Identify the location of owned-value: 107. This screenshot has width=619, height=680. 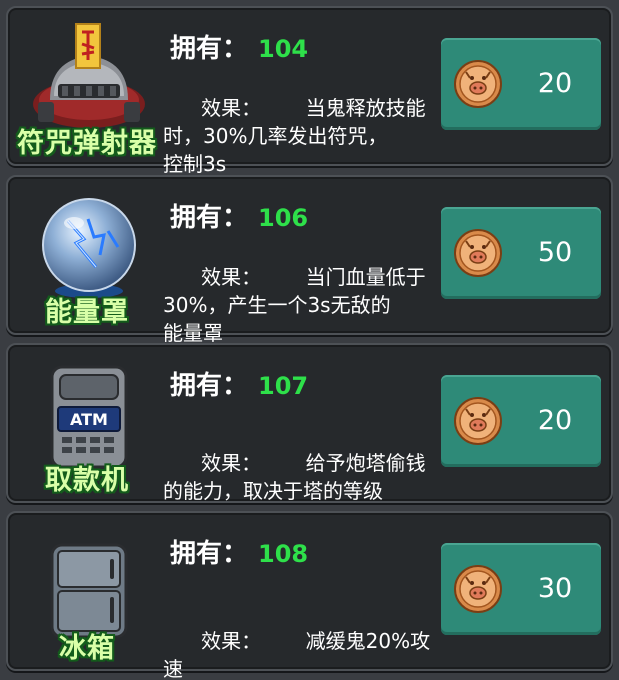
(283, 386).